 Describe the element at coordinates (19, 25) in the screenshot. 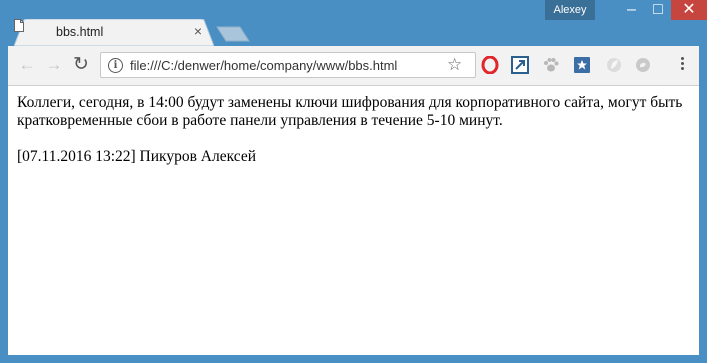

I see `page-icon` at that location.